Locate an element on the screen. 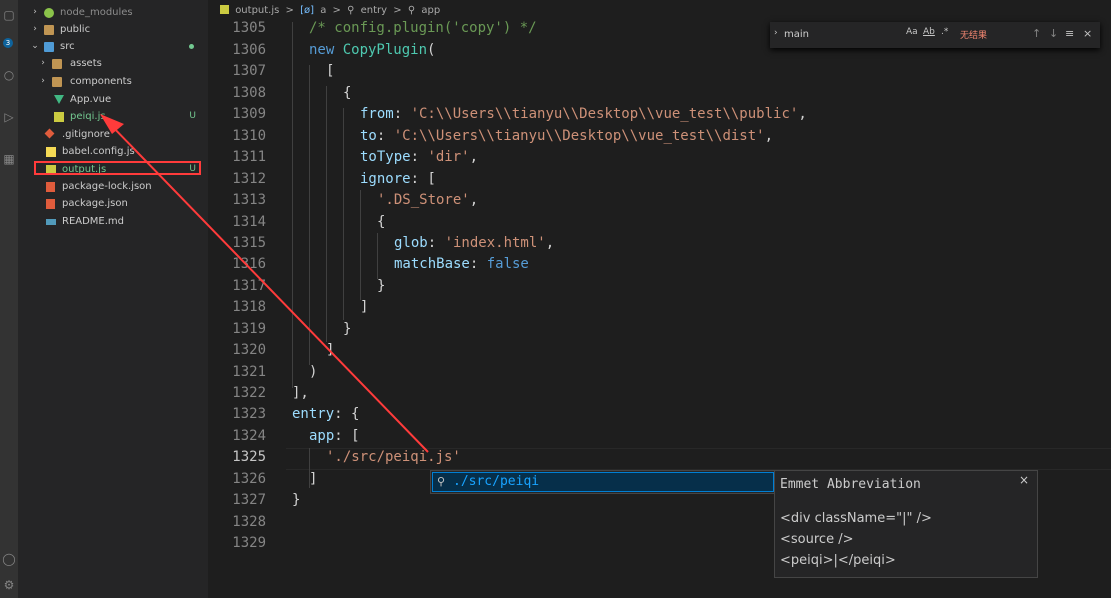 The height and width of the screenshot is (598, 1111). untracked-status-badge: U is located at coordinates (192, 116).